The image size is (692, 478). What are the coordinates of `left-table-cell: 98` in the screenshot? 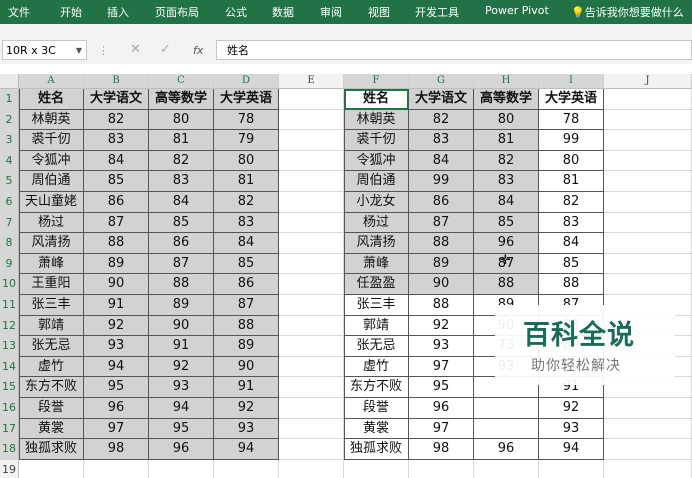 It's located at (116, 449).